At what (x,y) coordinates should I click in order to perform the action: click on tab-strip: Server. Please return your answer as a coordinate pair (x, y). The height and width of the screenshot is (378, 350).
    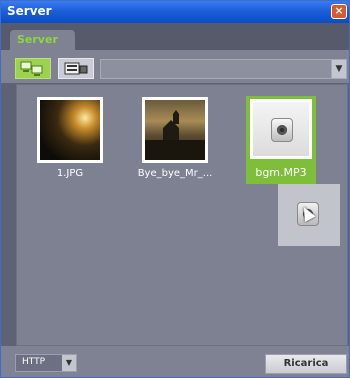
    Looking at the image, I should click on (175, 36).